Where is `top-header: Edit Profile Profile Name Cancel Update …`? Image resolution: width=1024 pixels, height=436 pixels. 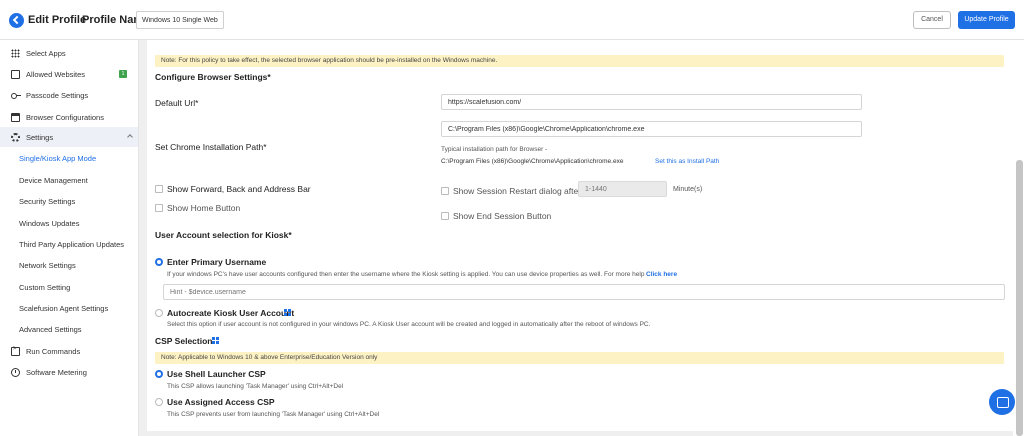
top-header: Edit Profile Profile Name Cancel Update … is located at coordinates (512, 20).